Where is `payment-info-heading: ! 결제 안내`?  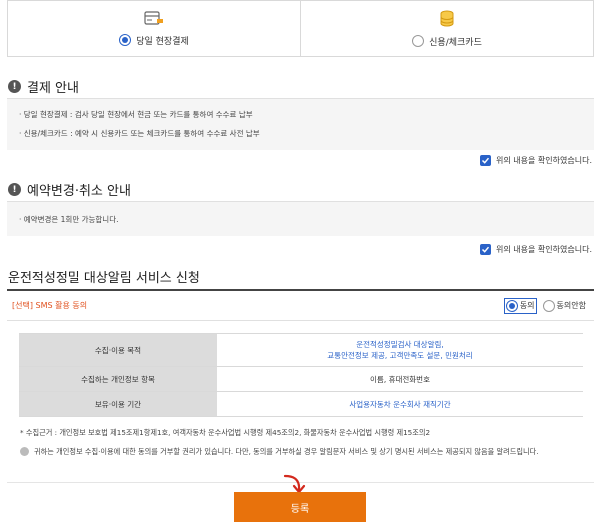 payment-info-heading: ! 결제 안내 is located at coordinates (43, 86).